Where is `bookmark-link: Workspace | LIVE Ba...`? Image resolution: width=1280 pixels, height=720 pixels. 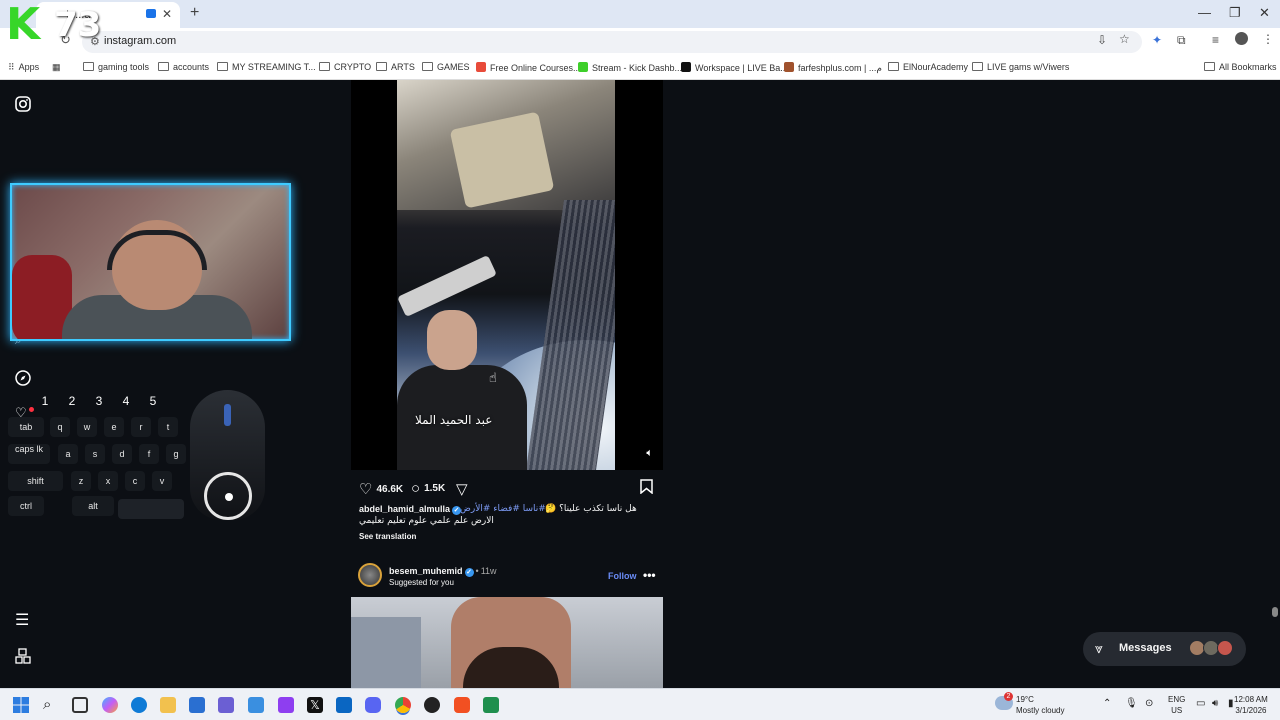 bookmark-link: Workspace | LIVE Ba... is located at coordinates (734, 67).